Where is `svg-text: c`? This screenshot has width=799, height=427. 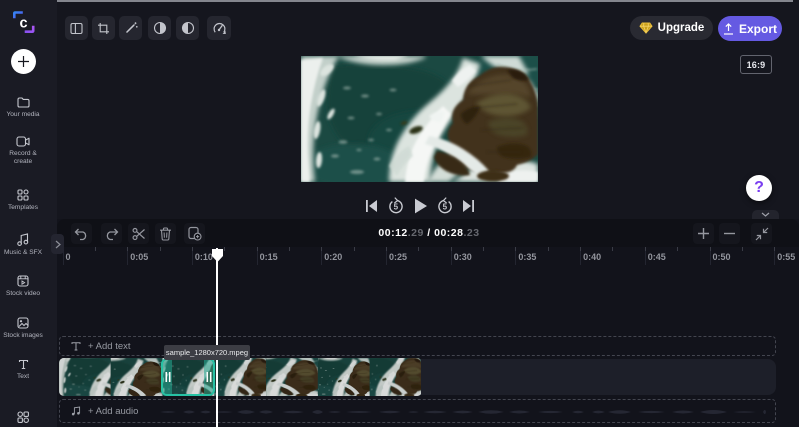 svg-text: c is located at coordinates (23, 24).